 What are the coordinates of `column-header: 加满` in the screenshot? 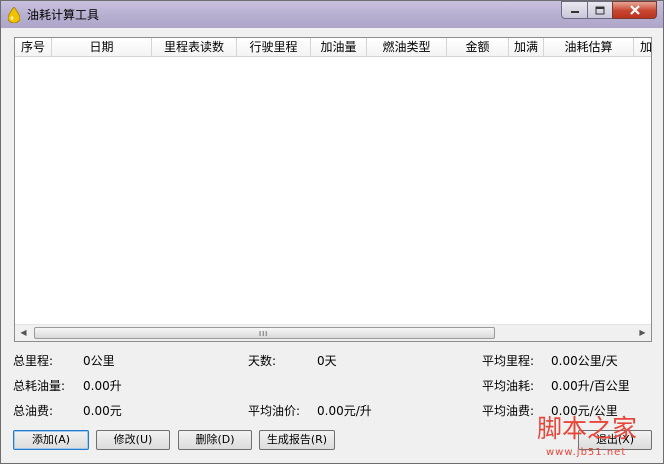 It's located at (526, 47).